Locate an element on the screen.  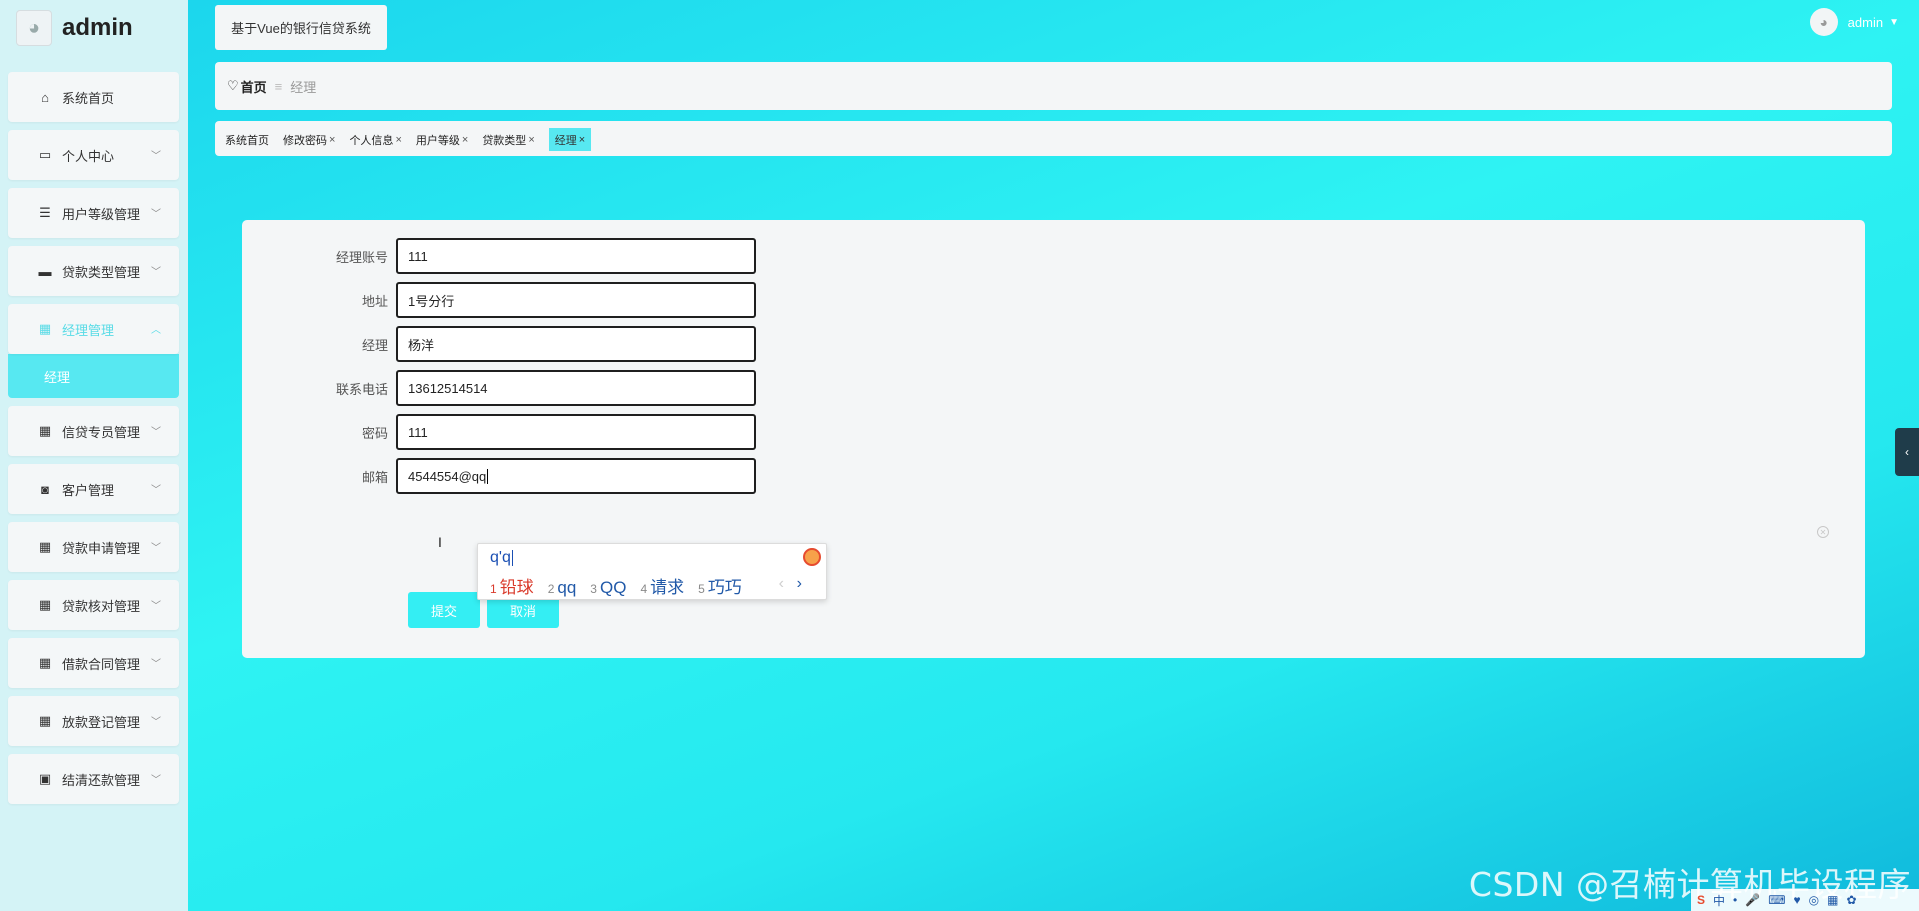
sidebar-item: ⌂ 系统首页 is located at coordinates (93, 97).